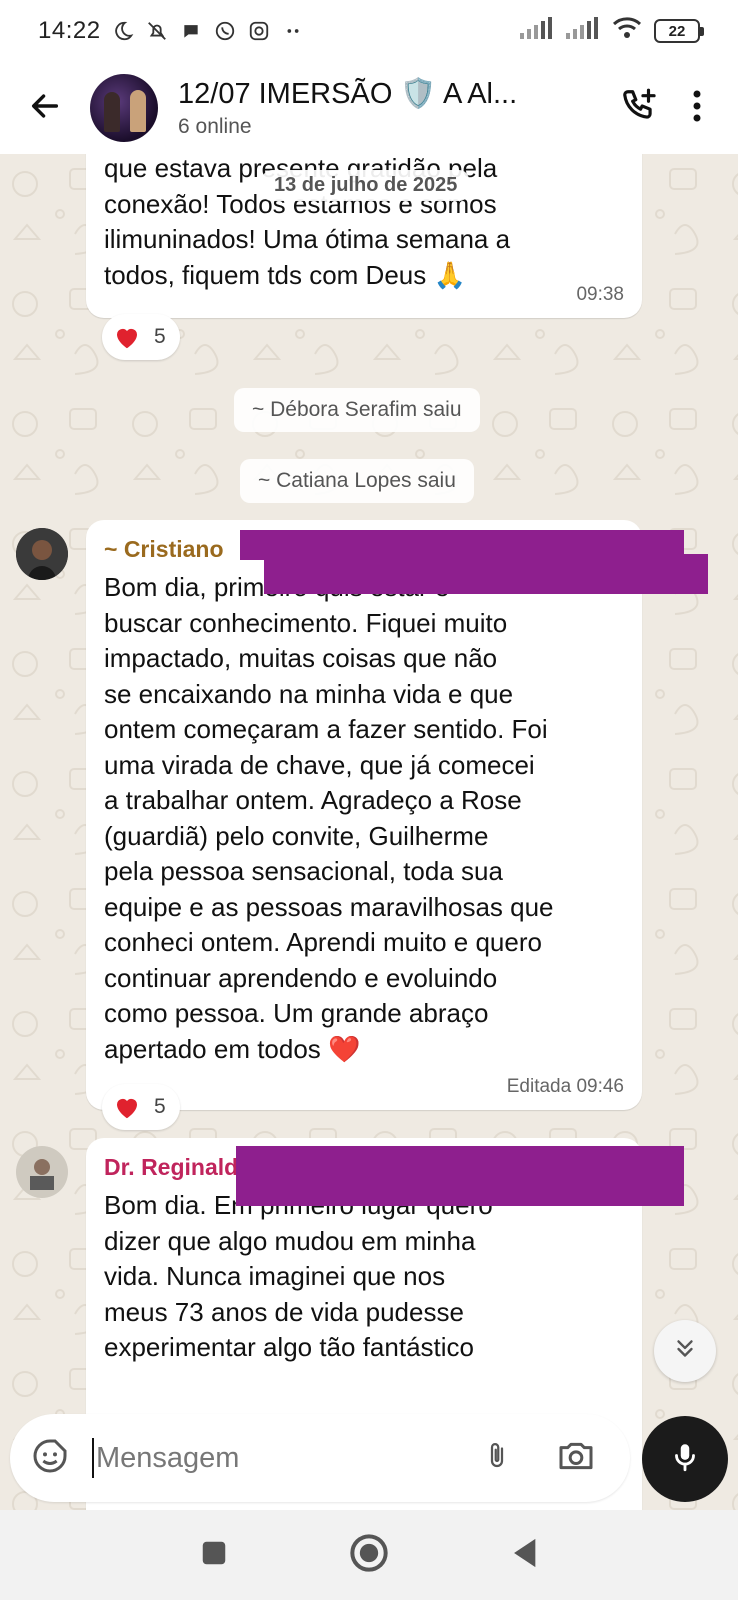 The height and width of the screenshot is (1600, 738). Describe the element at coordinates (323, 942) in the screenshot. I see `message-line: conheci ontem. Aprendi muito e quero` at that location.